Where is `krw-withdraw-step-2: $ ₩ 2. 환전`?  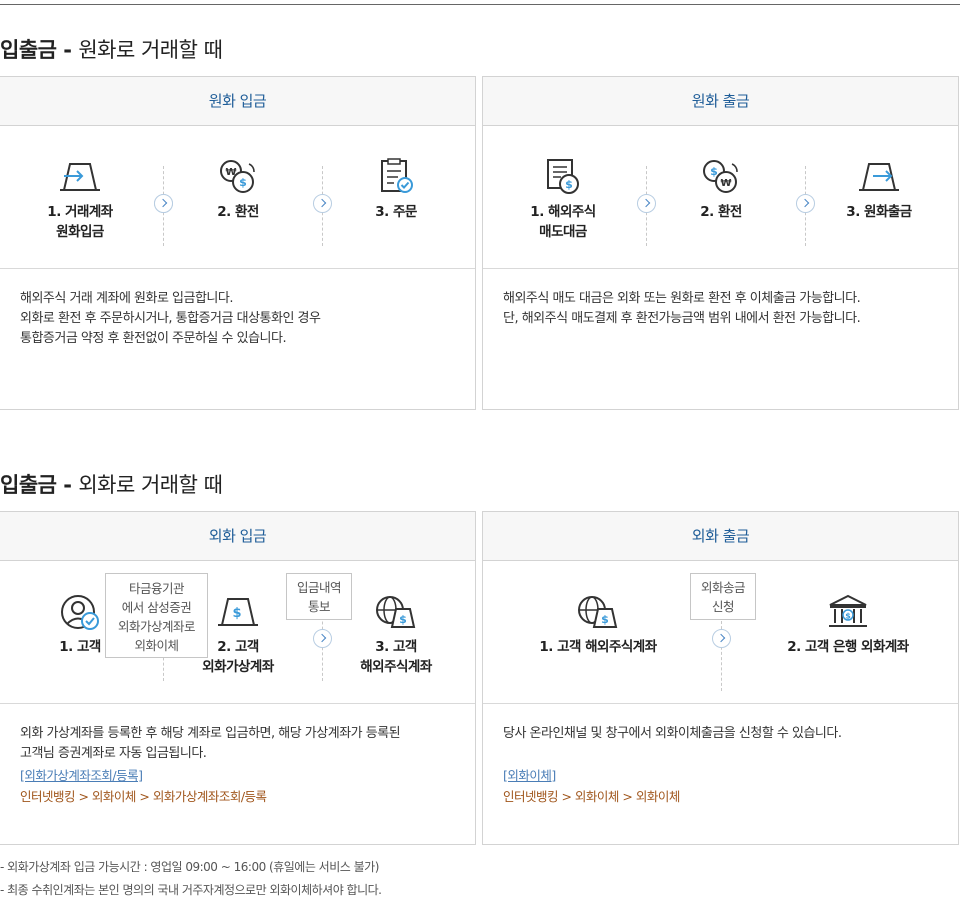 krw-withdraw-step-2: $ ₩ 2. 환전 is located at coordinates (721, 190).